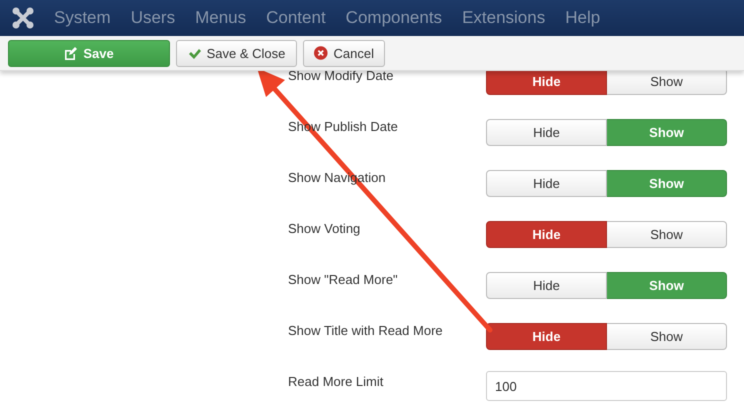 This screenshot has height=412, width=744. I want to click on menu-item: Content, so click(296, 18).